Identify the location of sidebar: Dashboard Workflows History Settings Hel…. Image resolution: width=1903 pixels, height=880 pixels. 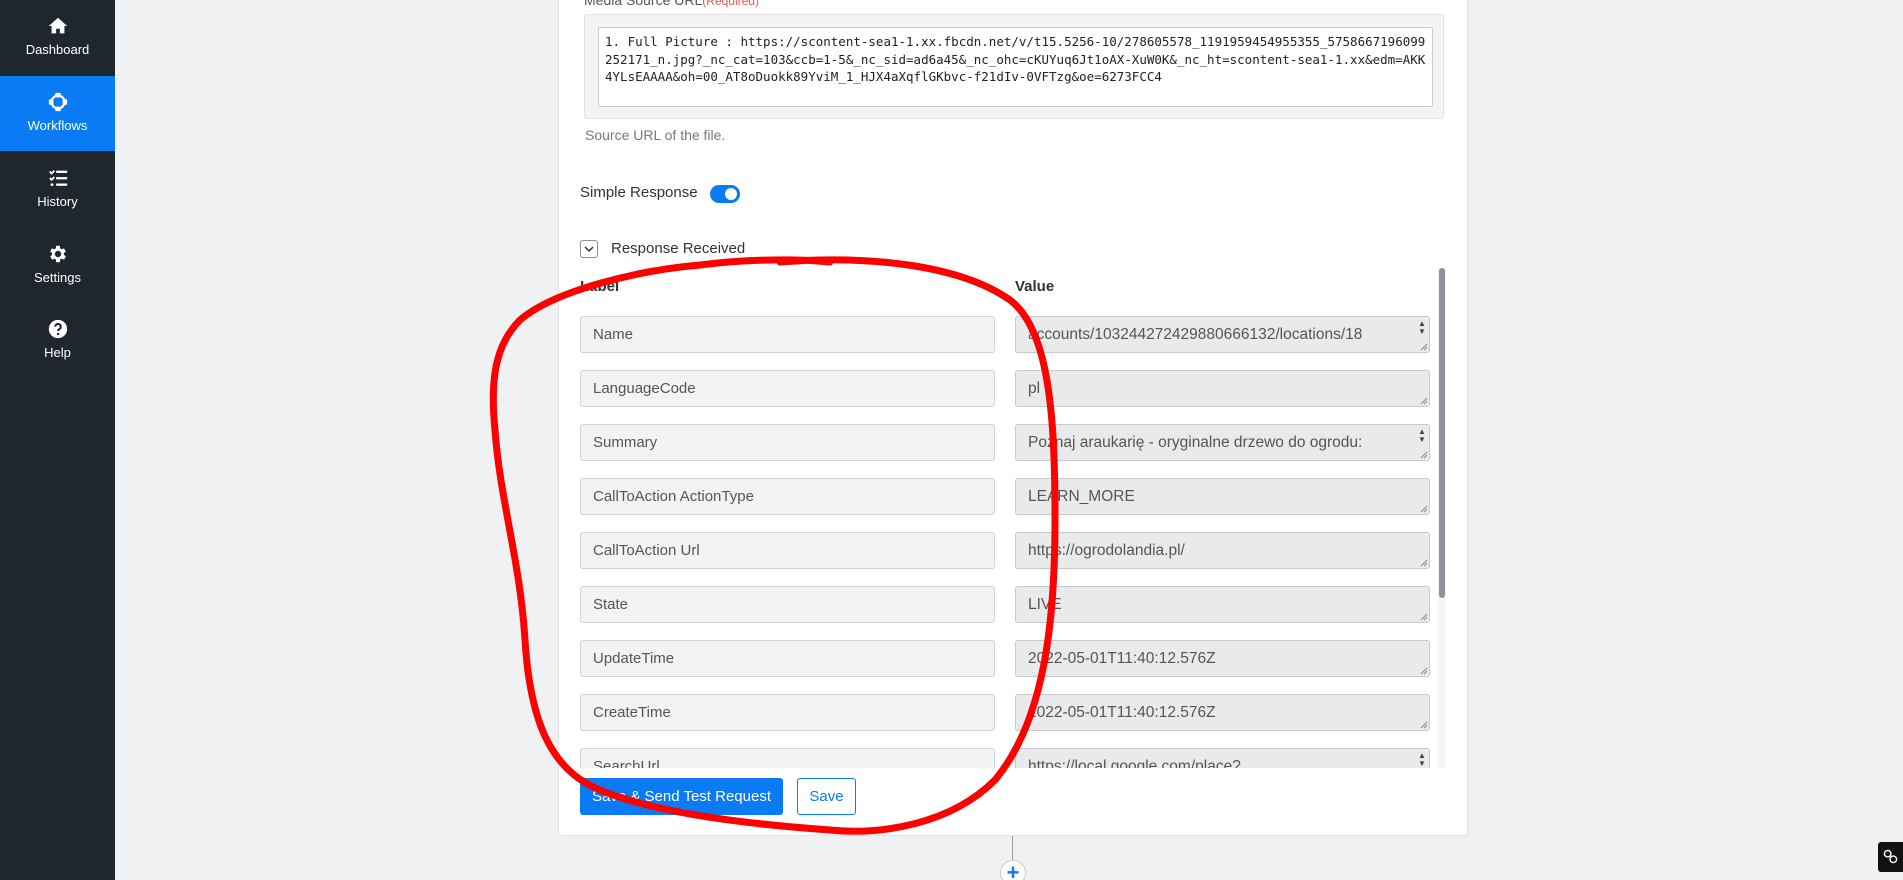
(57, 440).